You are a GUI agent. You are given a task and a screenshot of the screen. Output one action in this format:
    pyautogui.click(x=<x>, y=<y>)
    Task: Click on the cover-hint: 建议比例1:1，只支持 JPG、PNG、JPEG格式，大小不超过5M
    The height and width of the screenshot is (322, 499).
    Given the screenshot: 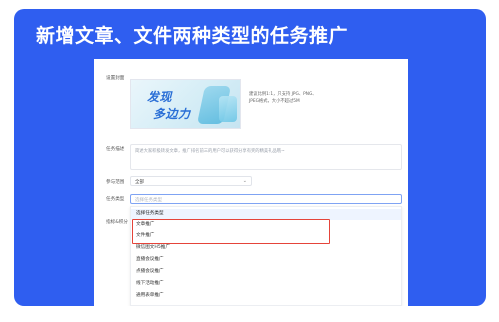 What is the action you would take?
    pyautogui.click(x=283, y=98)
    